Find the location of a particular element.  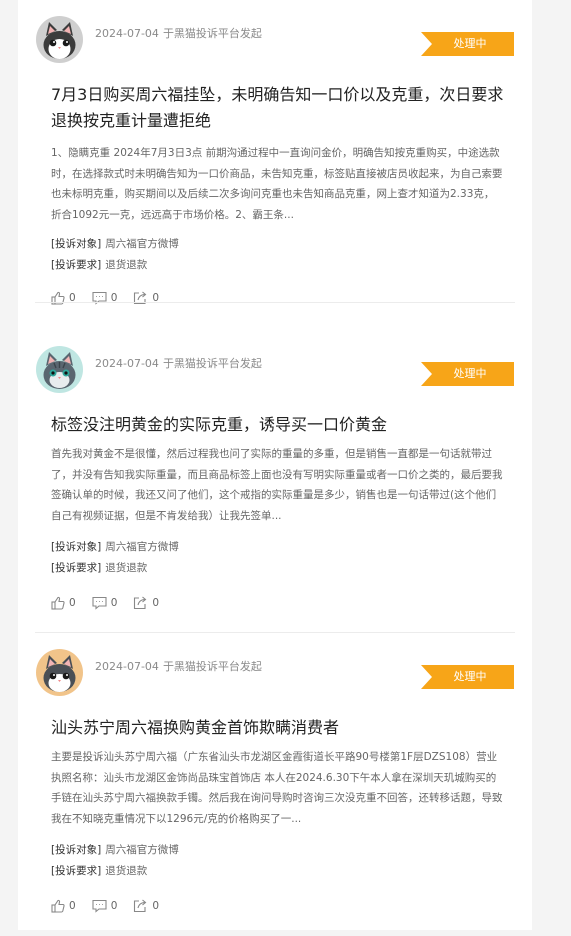

complaint-title: 汕头苏宁周六福换购黄金首饰欺瞒消费者 is located at coordinates (278, 728).